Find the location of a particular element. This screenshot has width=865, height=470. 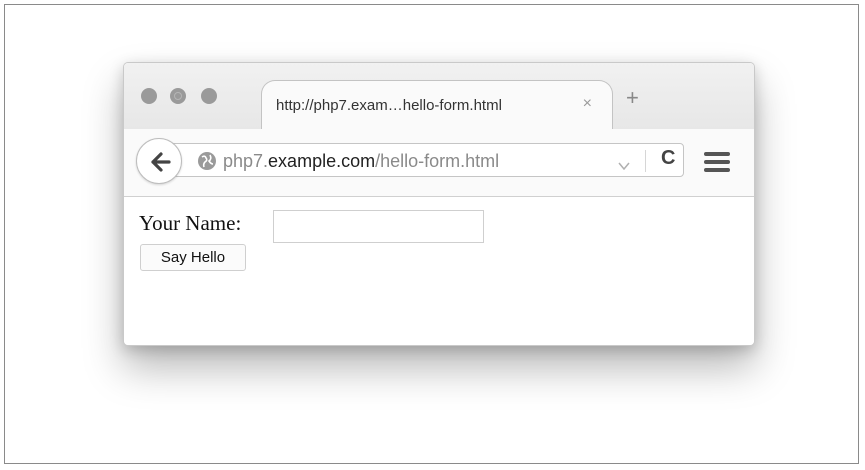

url-separator is located at coordinates (645, 161).